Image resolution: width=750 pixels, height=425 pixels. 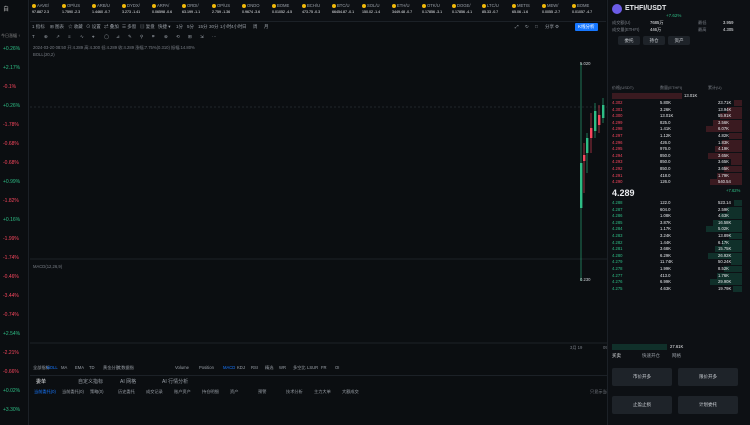 What do you see at coordinates (677, 242) in the screenshot?
I see `bid-row: 4.282 1.44K 6.17K` at bounding box center [677, 242].